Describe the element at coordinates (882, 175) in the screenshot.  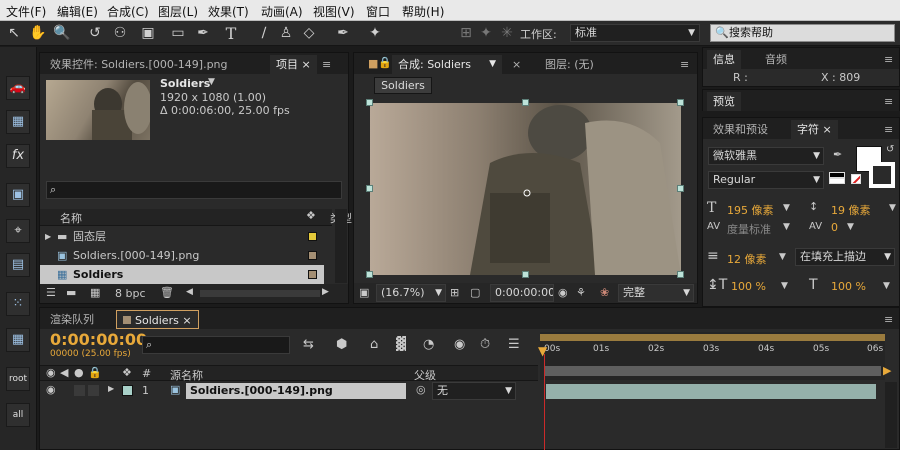
I see `stroke-color-swatch` at that location.